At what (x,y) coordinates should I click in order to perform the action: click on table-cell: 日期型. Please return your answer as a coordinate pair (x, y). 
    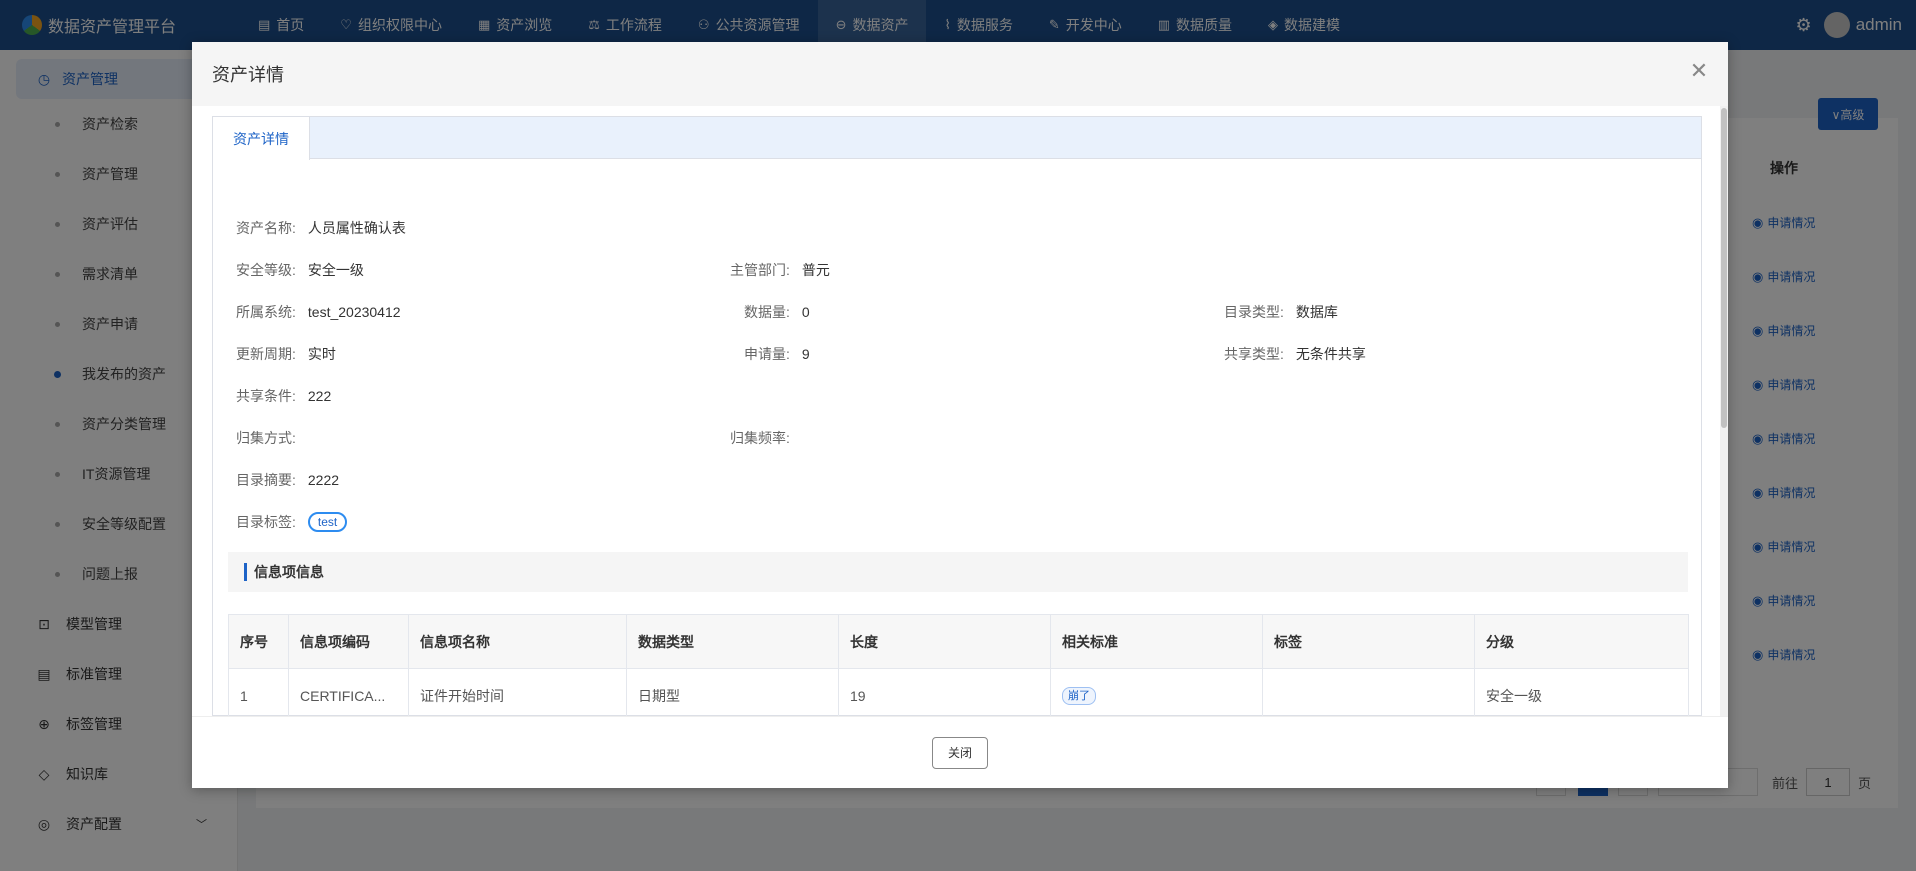
    Looking at the image, I should click on (732, 692).